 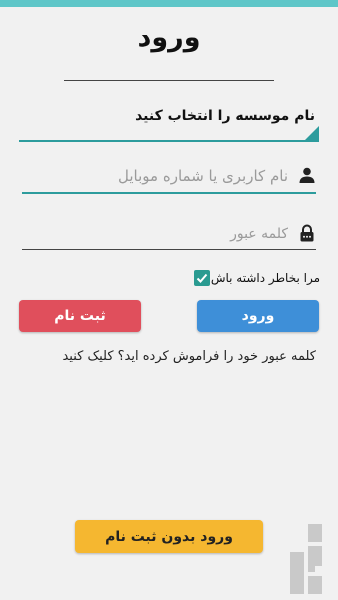 I want to click on store-logo-watermark, so click(x=306, y=559).